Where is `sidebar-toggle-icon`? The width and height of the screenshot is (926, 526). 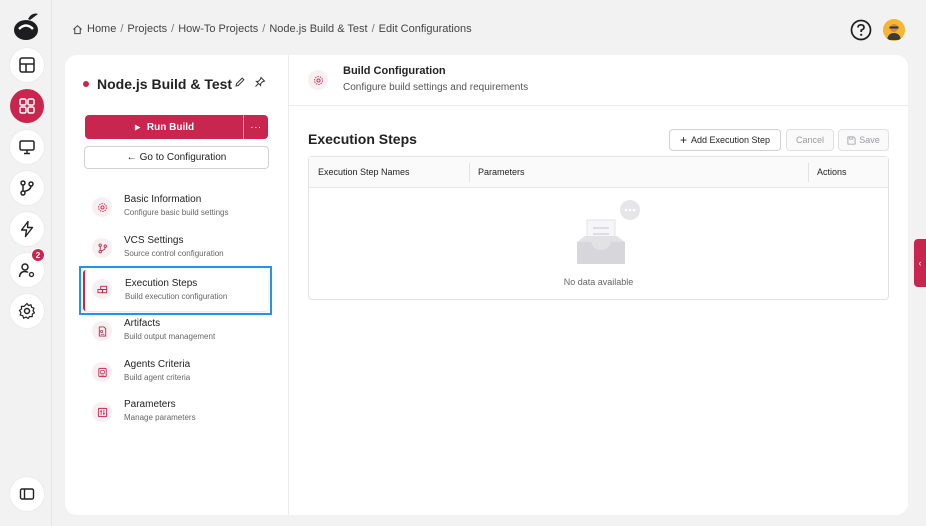
sidebar-toggle-icon is located at coordinates (27, 494).